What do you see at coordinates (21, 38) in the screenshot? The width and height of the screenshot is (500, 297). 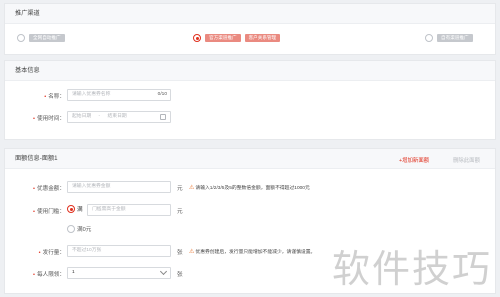 I see `channel-radio-auto` at bounding box center [21, 38].